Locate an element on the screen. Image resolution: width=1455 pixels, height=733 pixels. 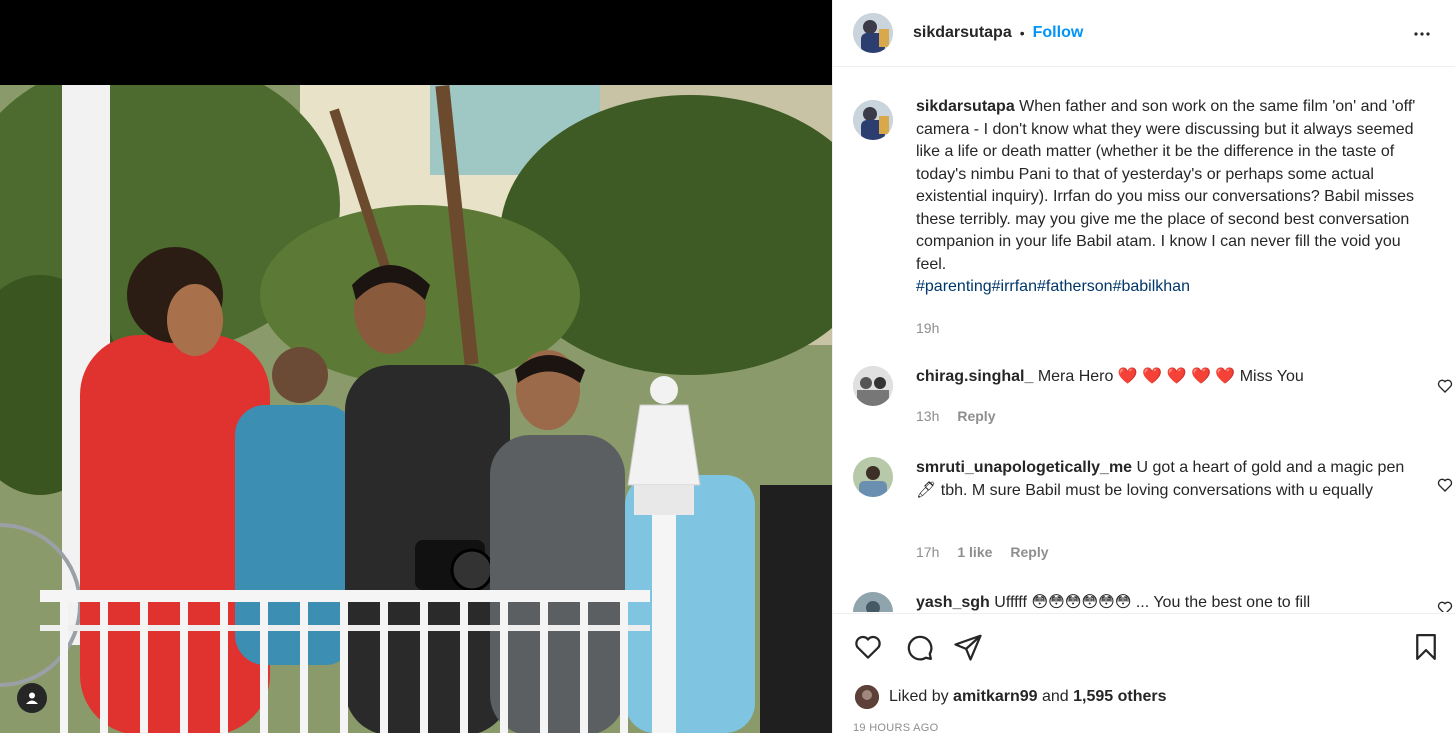
comment-meta: 17h 1 like Reply is located at coordinates (982, 552).